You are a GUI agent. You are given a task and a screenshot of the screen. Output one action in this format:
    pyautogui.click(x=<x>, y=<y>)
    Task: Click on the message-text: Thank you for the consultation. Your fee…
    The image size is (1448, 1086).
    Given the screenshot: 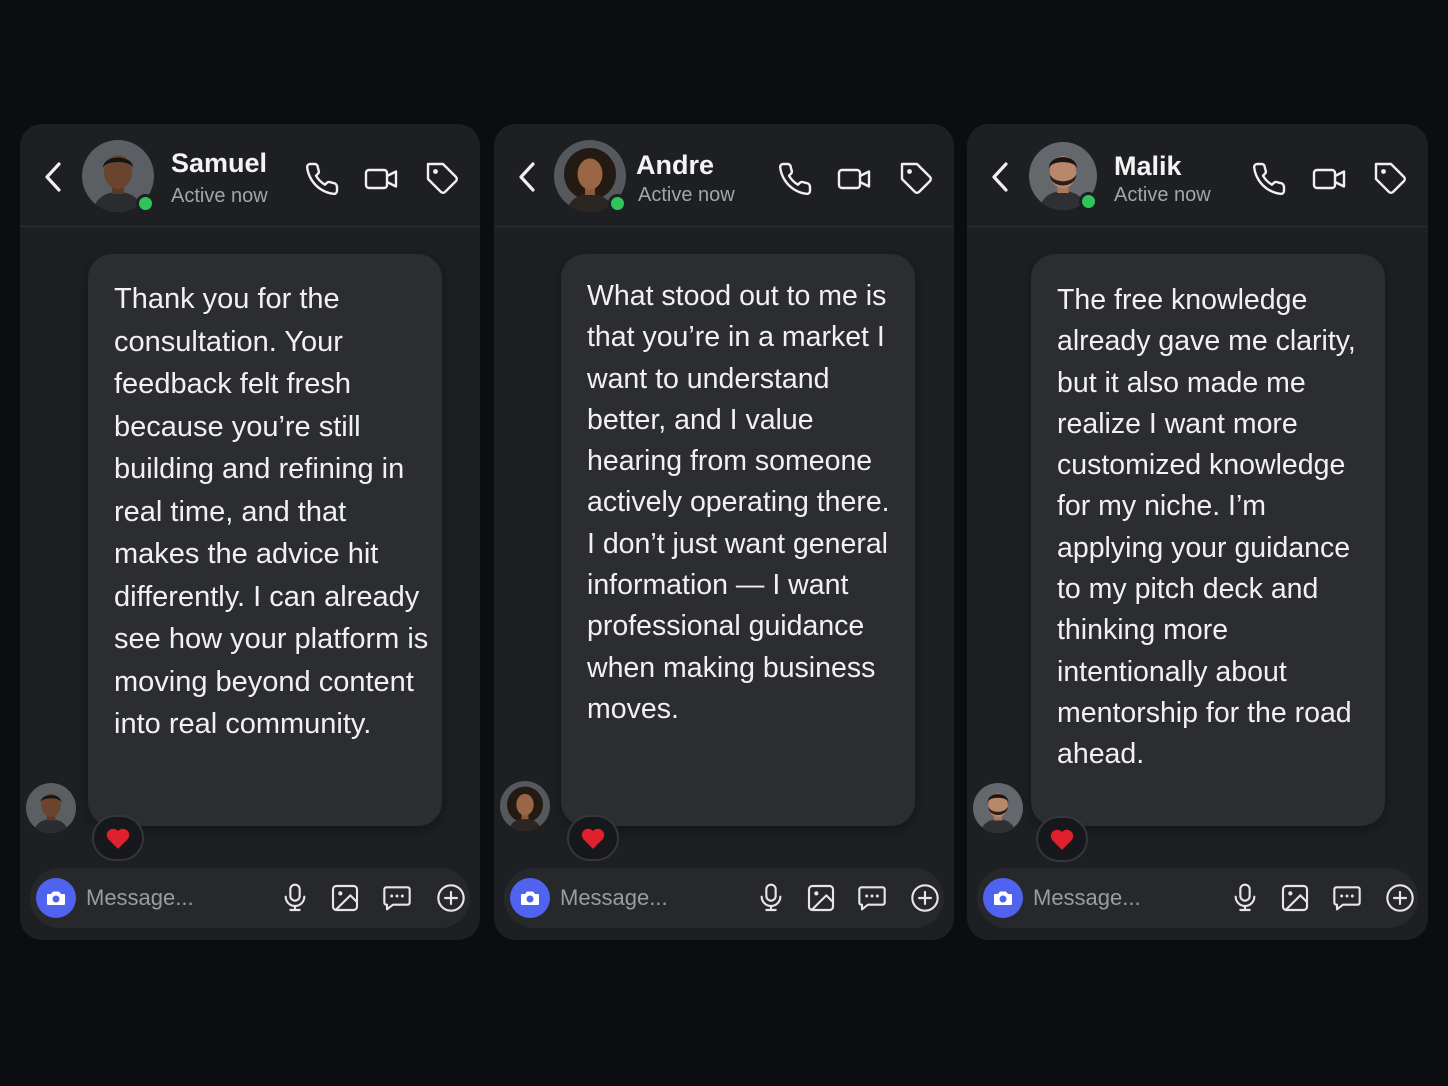 What is the action you would take?
    pyautogui.click(x=271, y=511)
    